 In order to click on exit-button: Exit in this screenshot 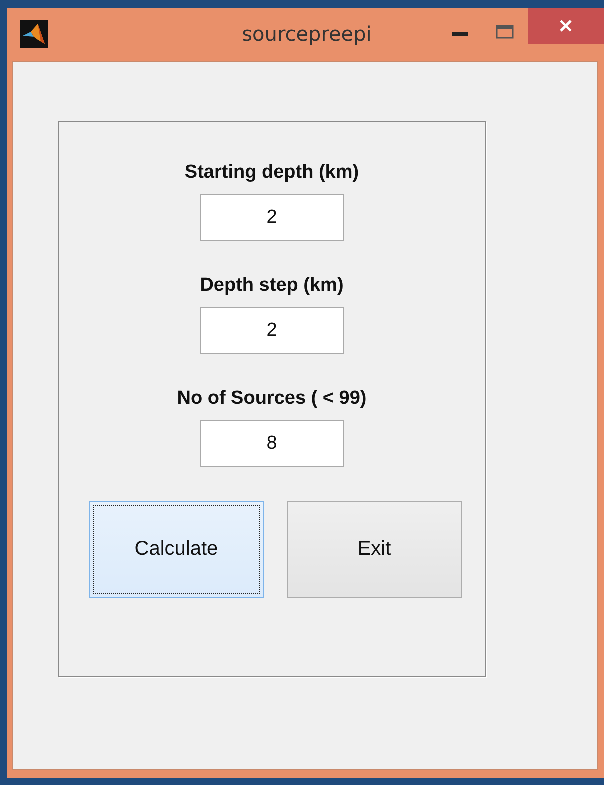, I will do `click(374, 549)`.